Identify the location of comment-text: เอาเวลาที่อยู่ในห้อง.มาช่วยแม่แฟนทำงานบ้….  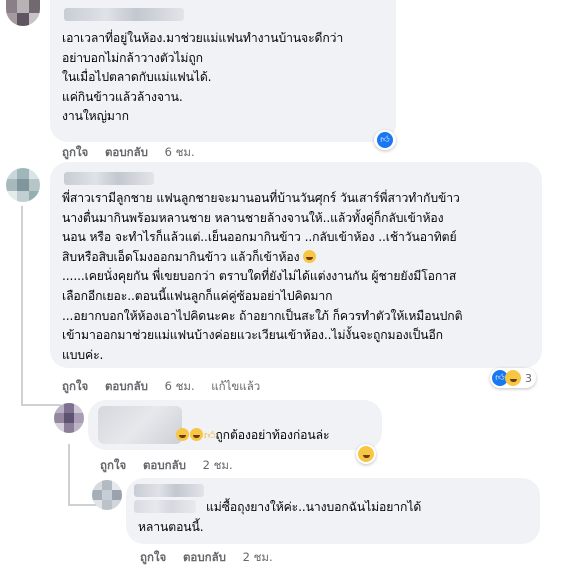
(203, 77).